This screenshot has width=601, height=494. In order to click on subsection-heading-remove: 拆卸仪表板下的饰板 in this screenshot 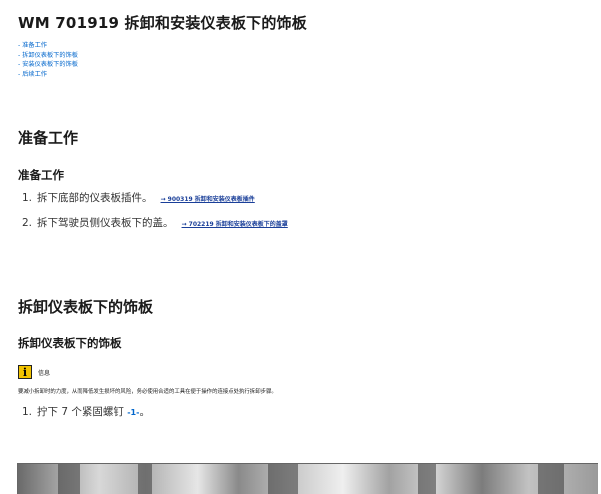, I will do `click(70, 343)`.